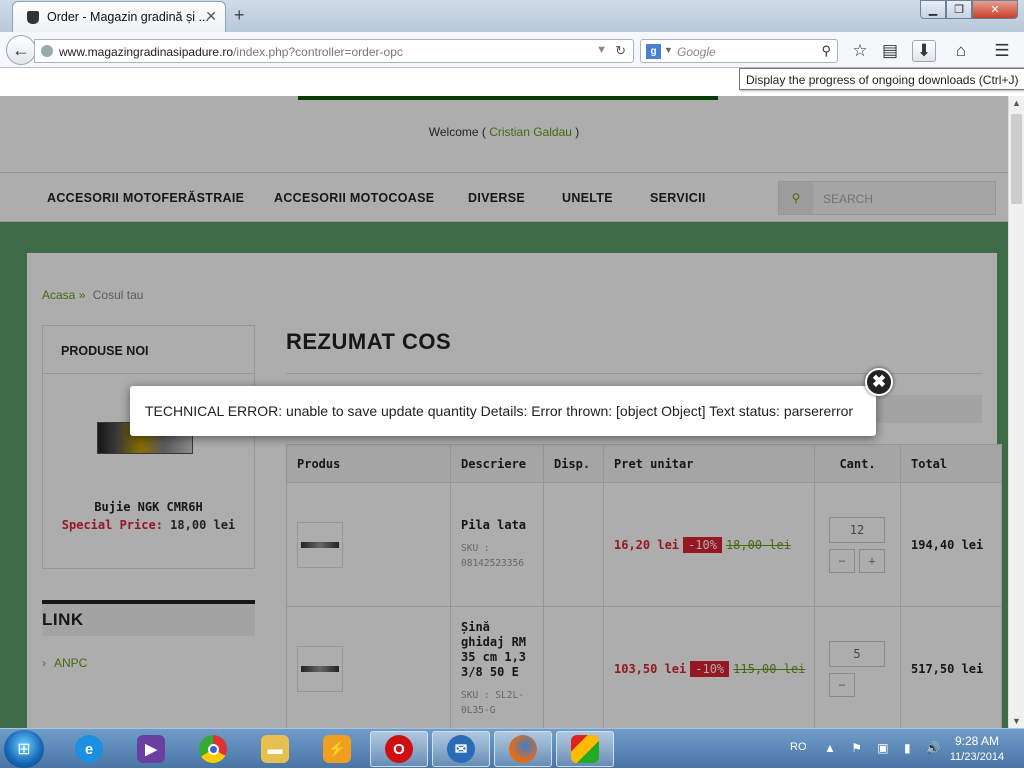 Image resolution: width=1024 pixels, height=769 pixels. What do you see at coordinates (512, 16) in the screenshot?
I see `browser-titlebar: Order - Magazin gradină și ... ✕ + ▁ ❐ ✕` at bounding box center [512, 16].